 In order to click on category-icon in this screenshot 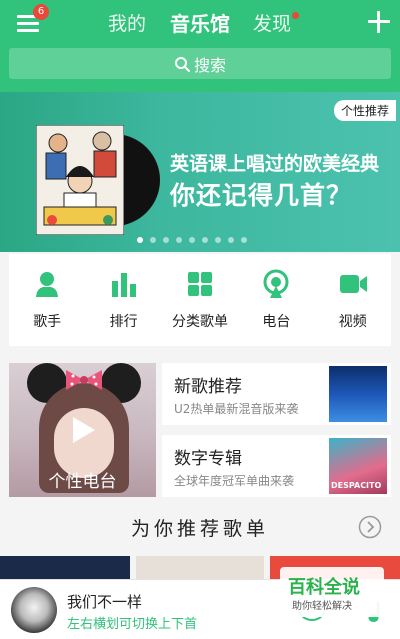, I will do `click(199, 284)`.